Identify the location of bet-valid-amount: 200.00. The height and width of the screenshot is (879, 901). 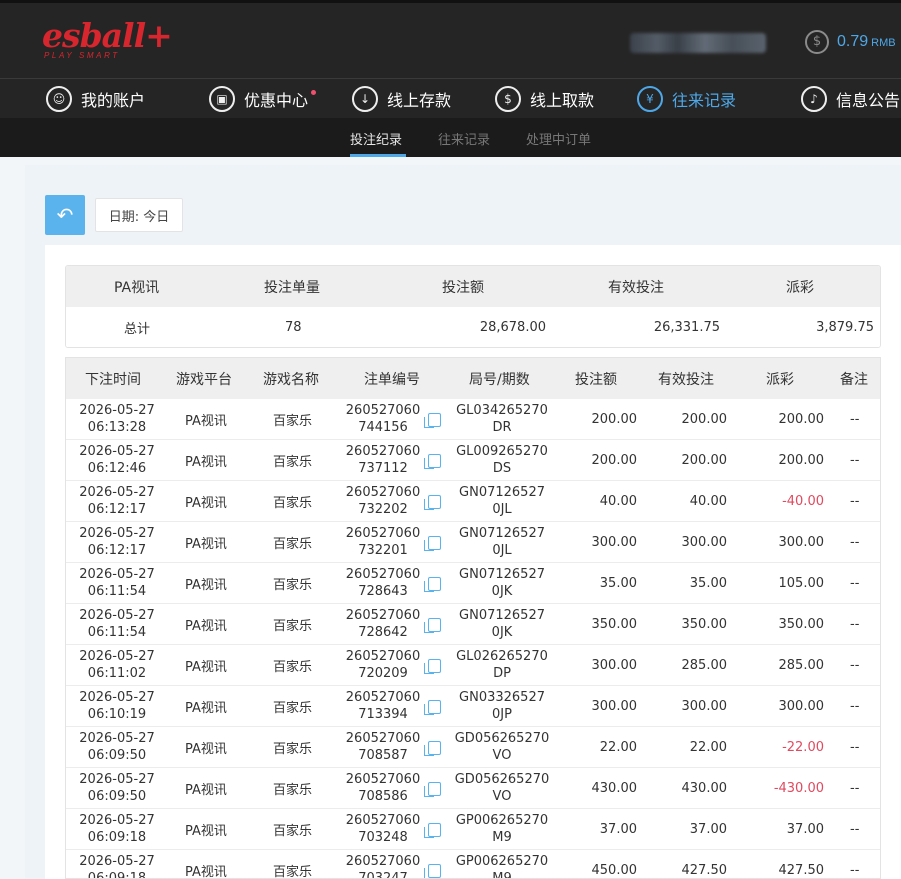
(704, 460).